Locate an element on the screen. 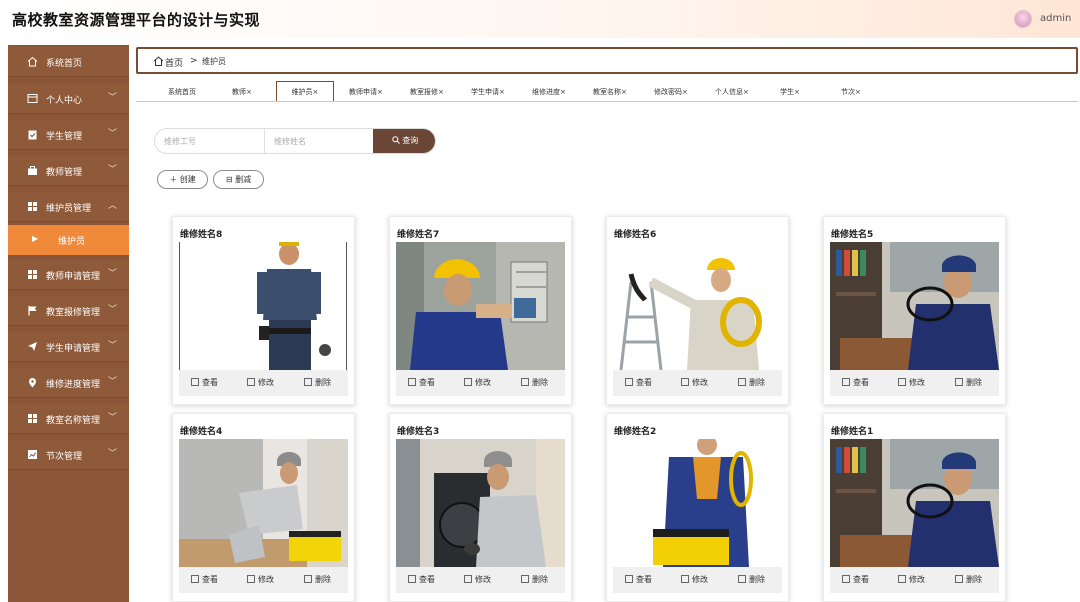  avatar is located at coordinates (1023, 19).